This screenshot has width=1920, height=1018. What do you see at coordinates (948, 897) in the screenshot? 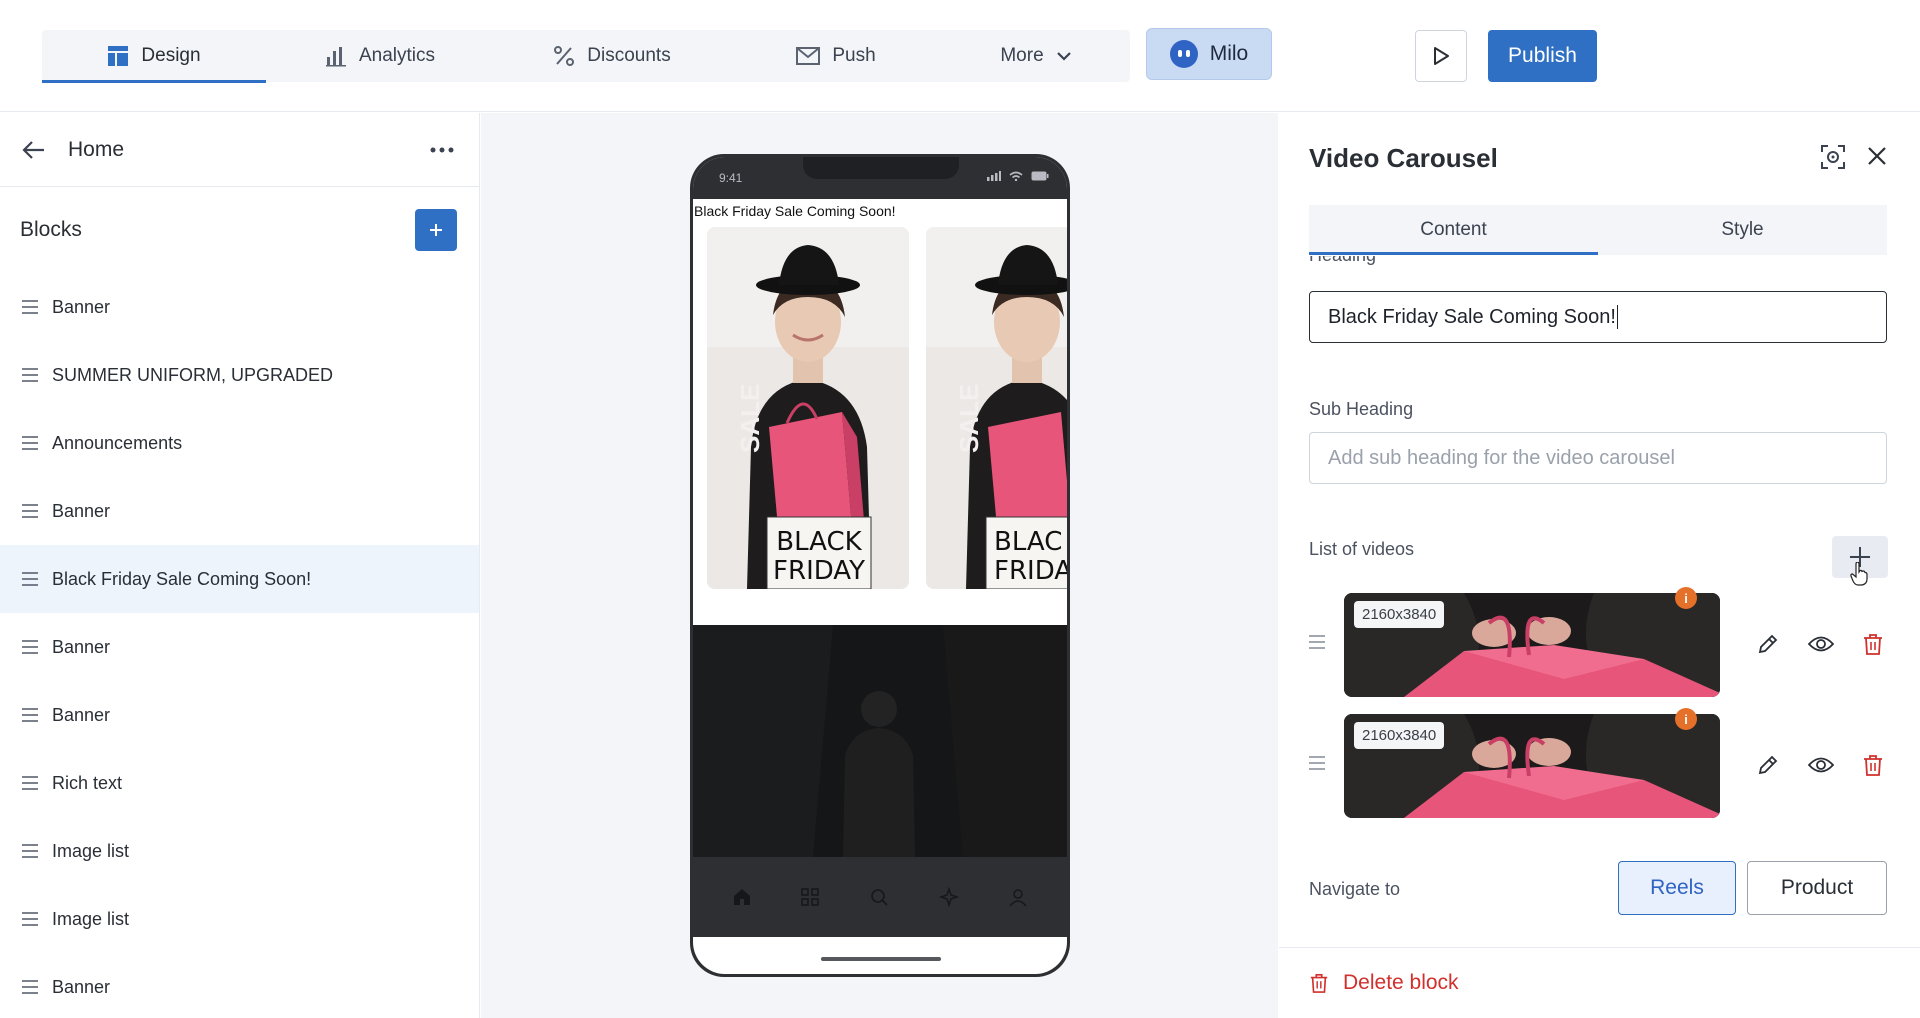
I see `sparkle-icon` at bounding box center [948, 897].